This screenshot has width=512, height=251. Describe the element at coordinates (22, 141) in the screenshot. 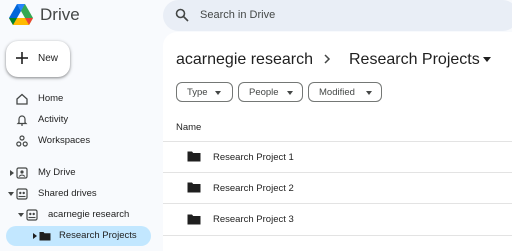

I see `workspaces-icon` at that location.